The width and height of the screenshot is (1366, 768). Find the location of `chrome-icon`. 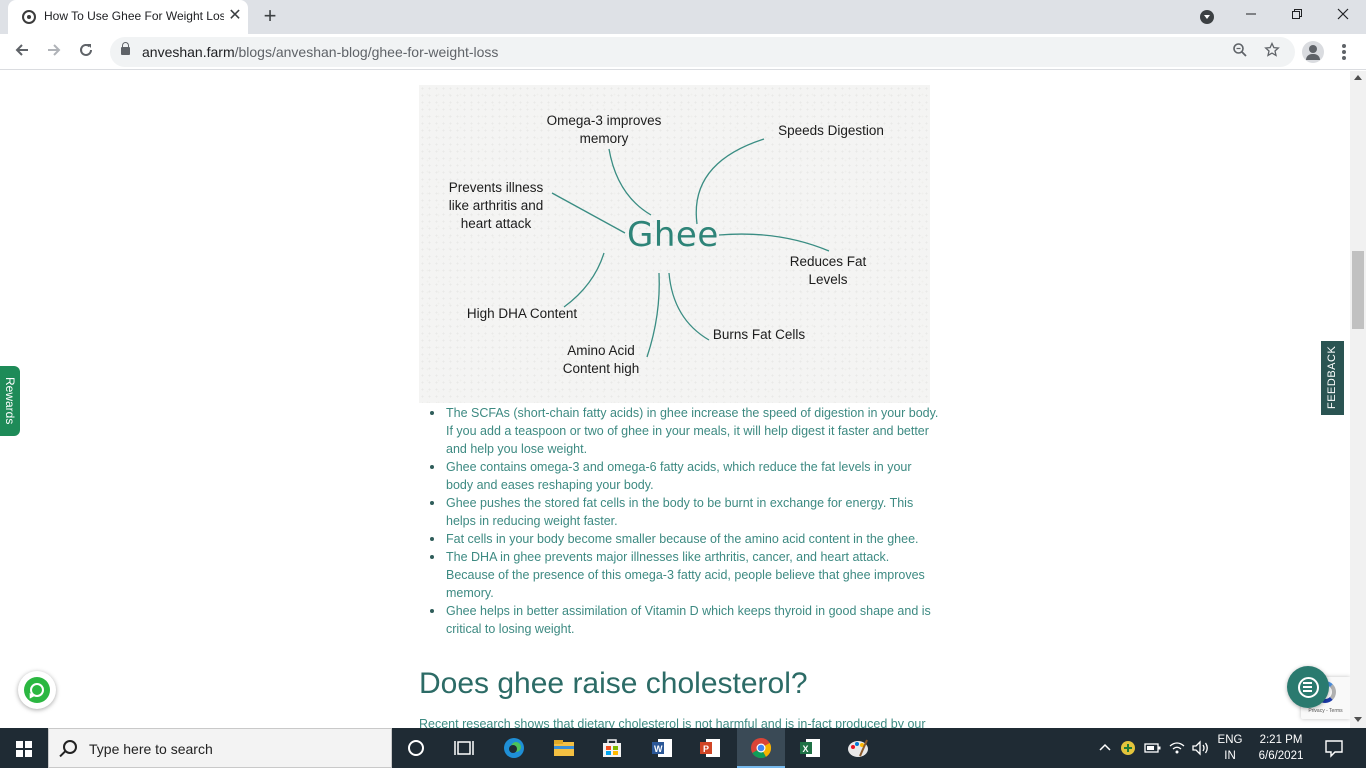

chrome-icon is located at coordinates (761, 748).